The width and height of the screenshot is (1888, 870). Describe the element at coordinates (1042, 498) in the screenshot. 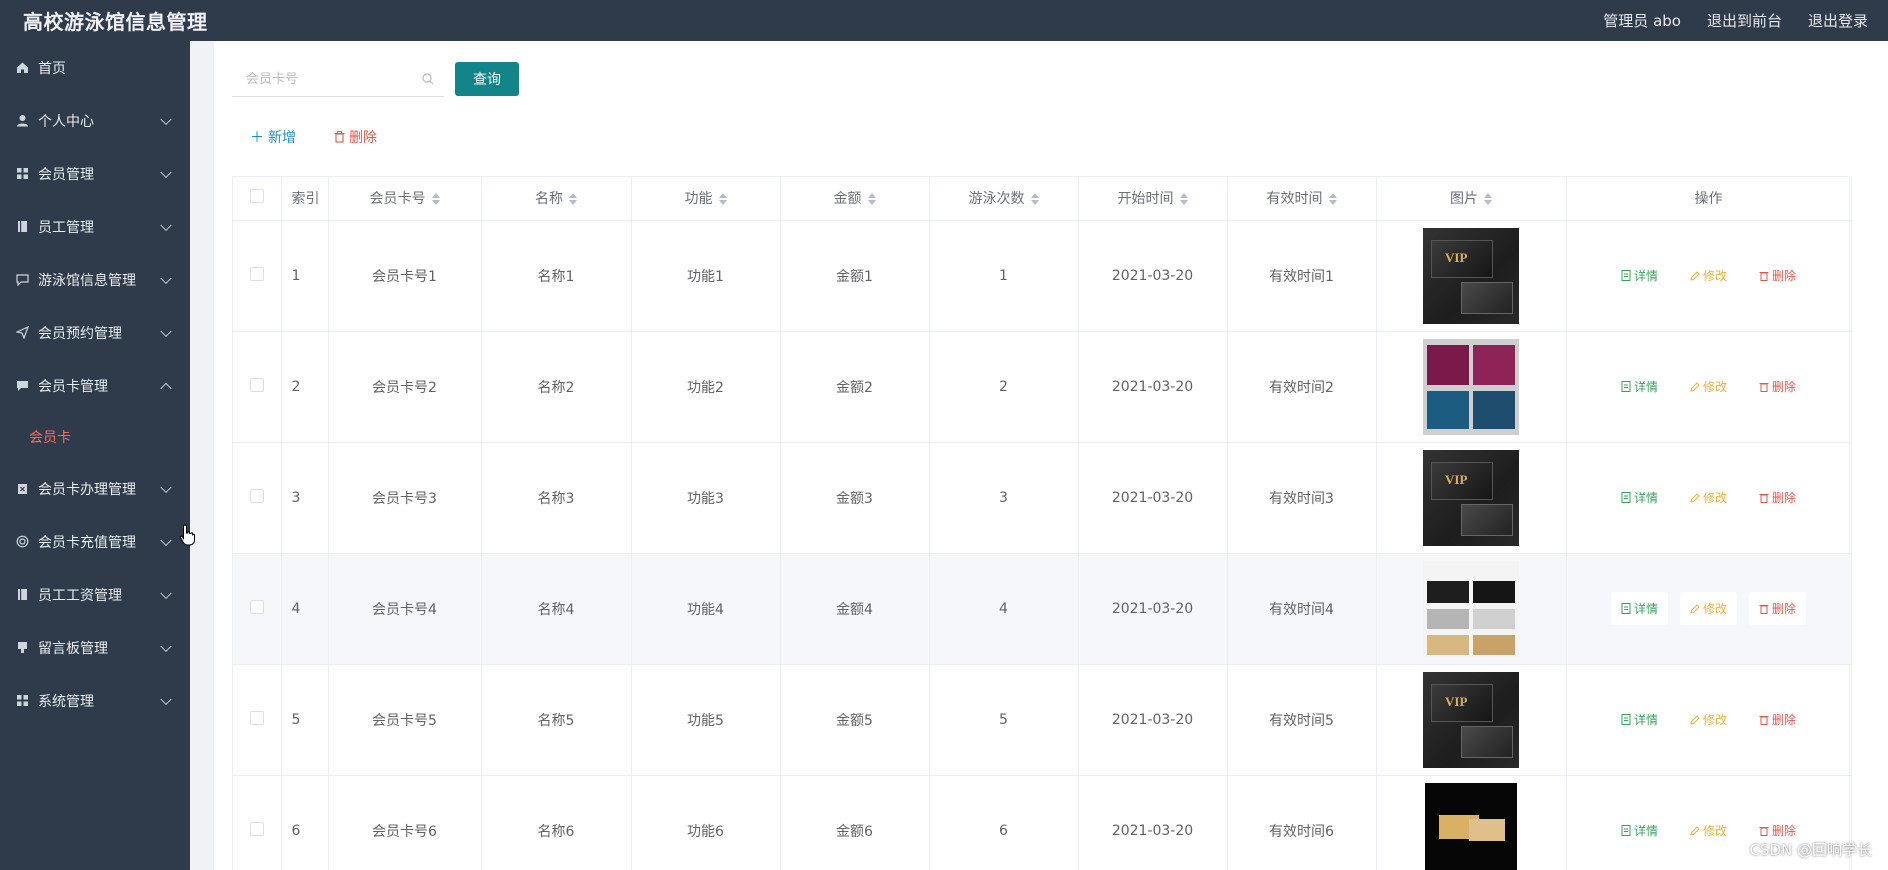

I see `table-row: 3 会员卡号3 名称3 功能3 金额3 3 2021-03-20 有效时间3 VIP 详情 修改 删除` at that location.